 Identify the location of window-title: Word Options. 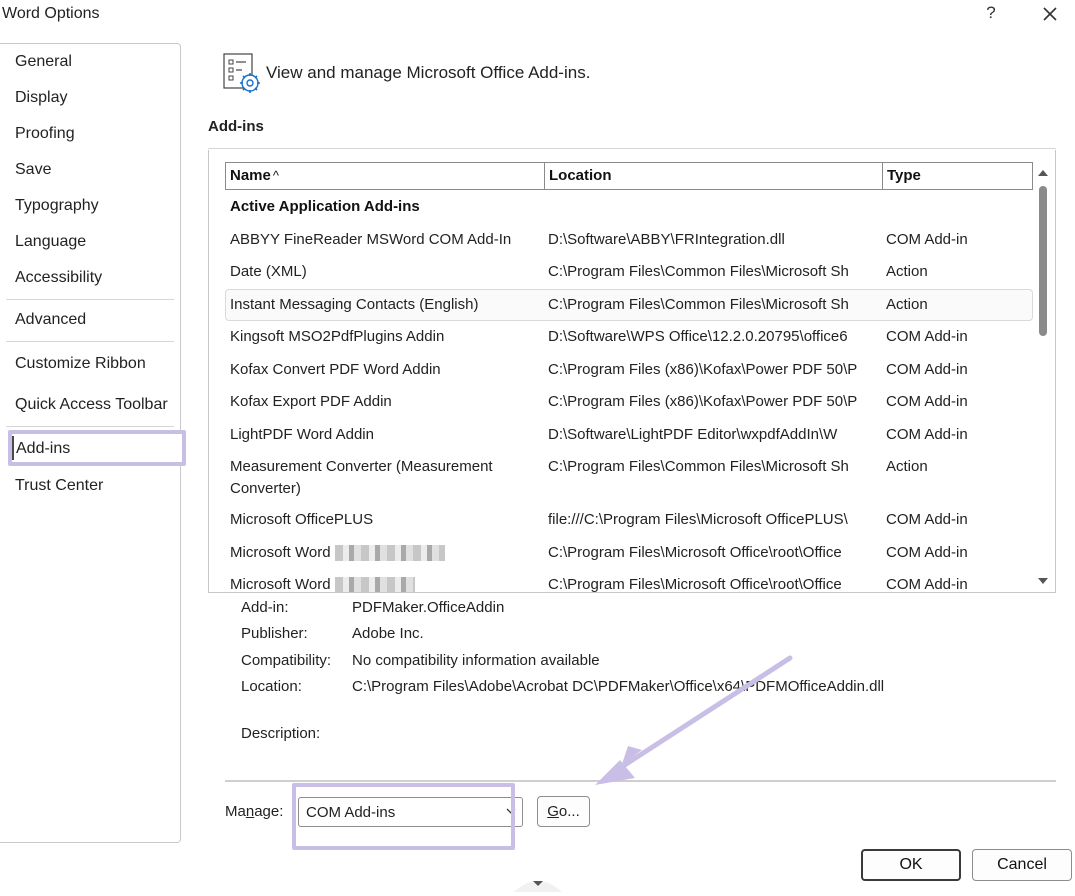
(51, 14).